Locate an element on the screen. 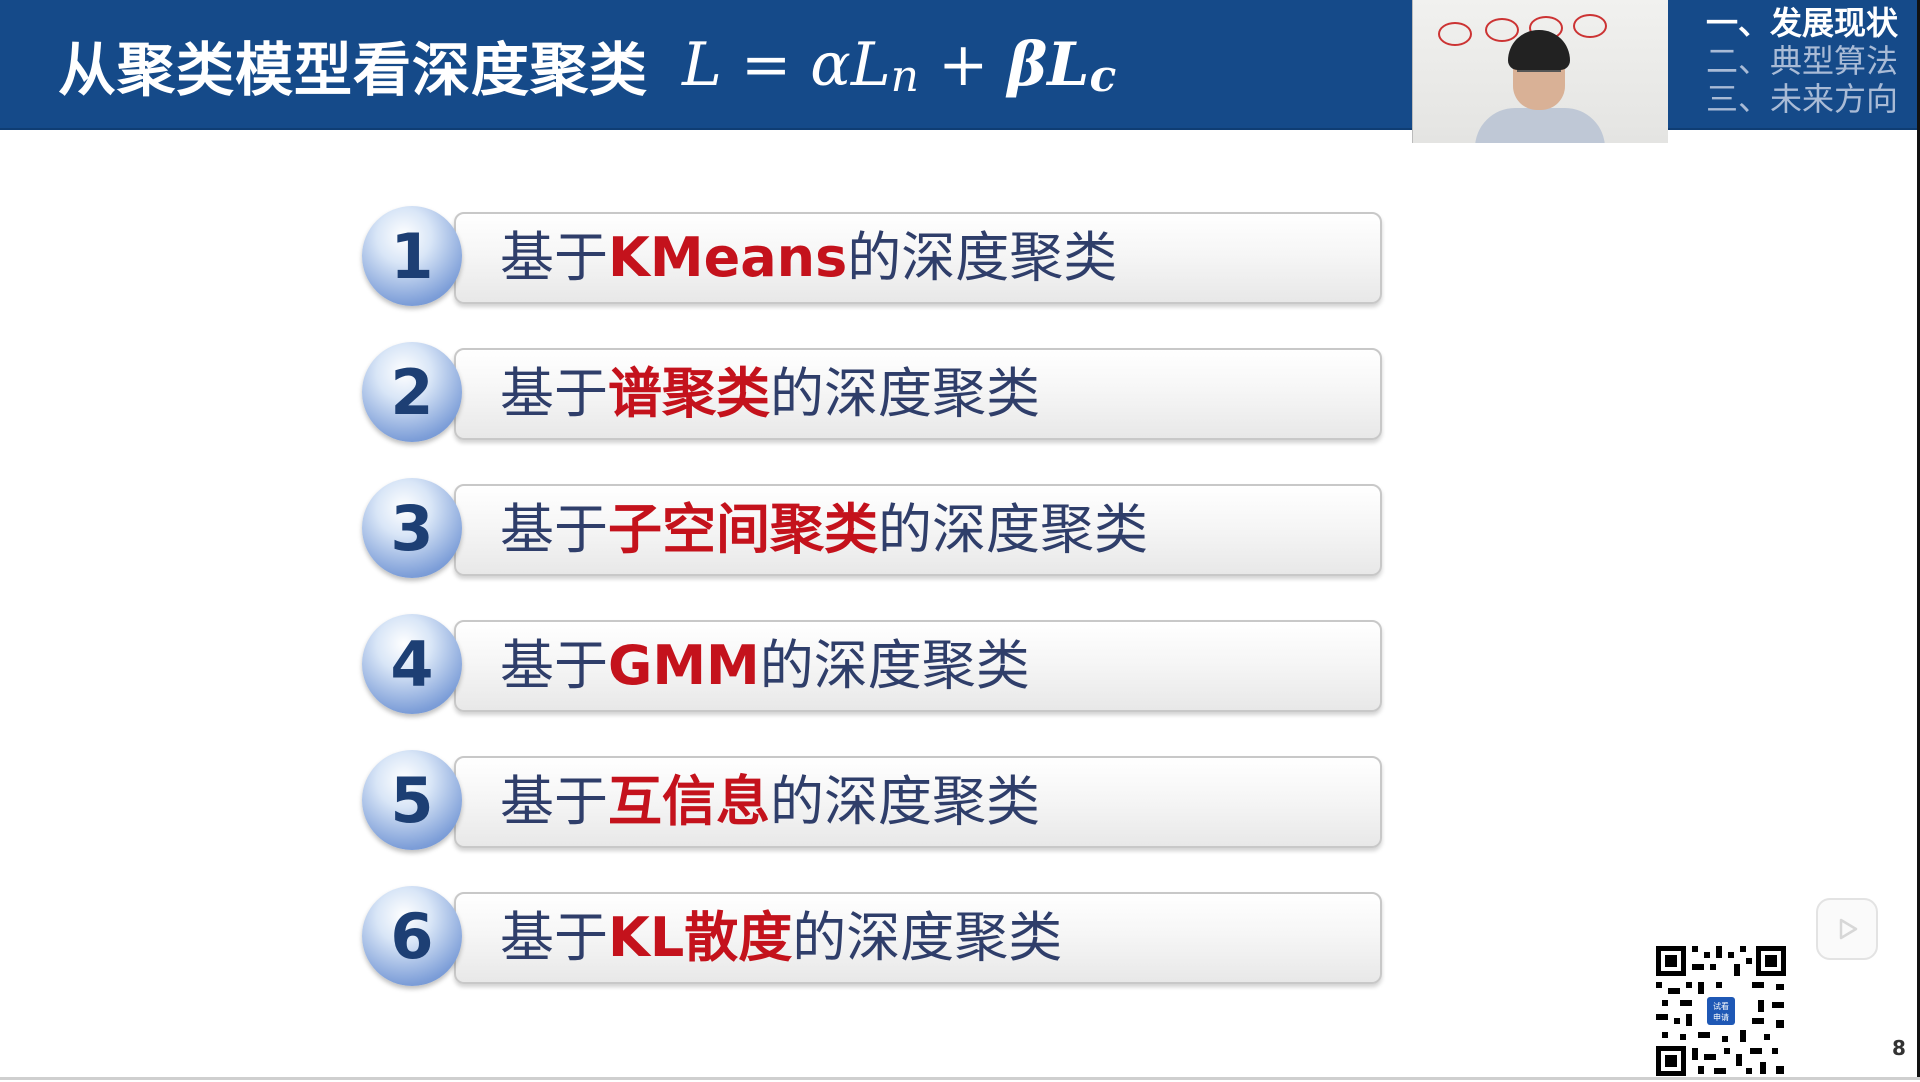  item-label: 基于KL散度的深度聚类 is located at coordinates (781, 938).